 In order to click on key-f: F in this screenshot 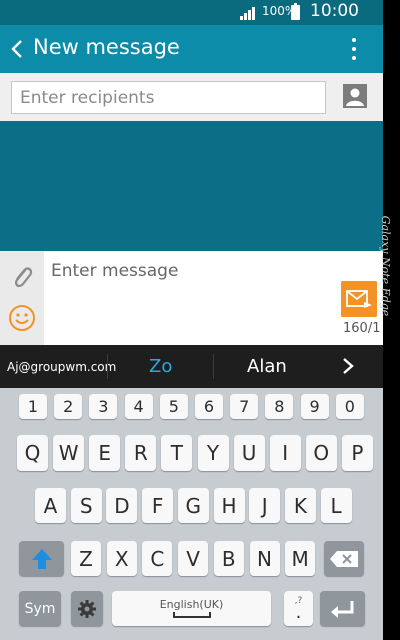, I will do `click(158, 505)`.